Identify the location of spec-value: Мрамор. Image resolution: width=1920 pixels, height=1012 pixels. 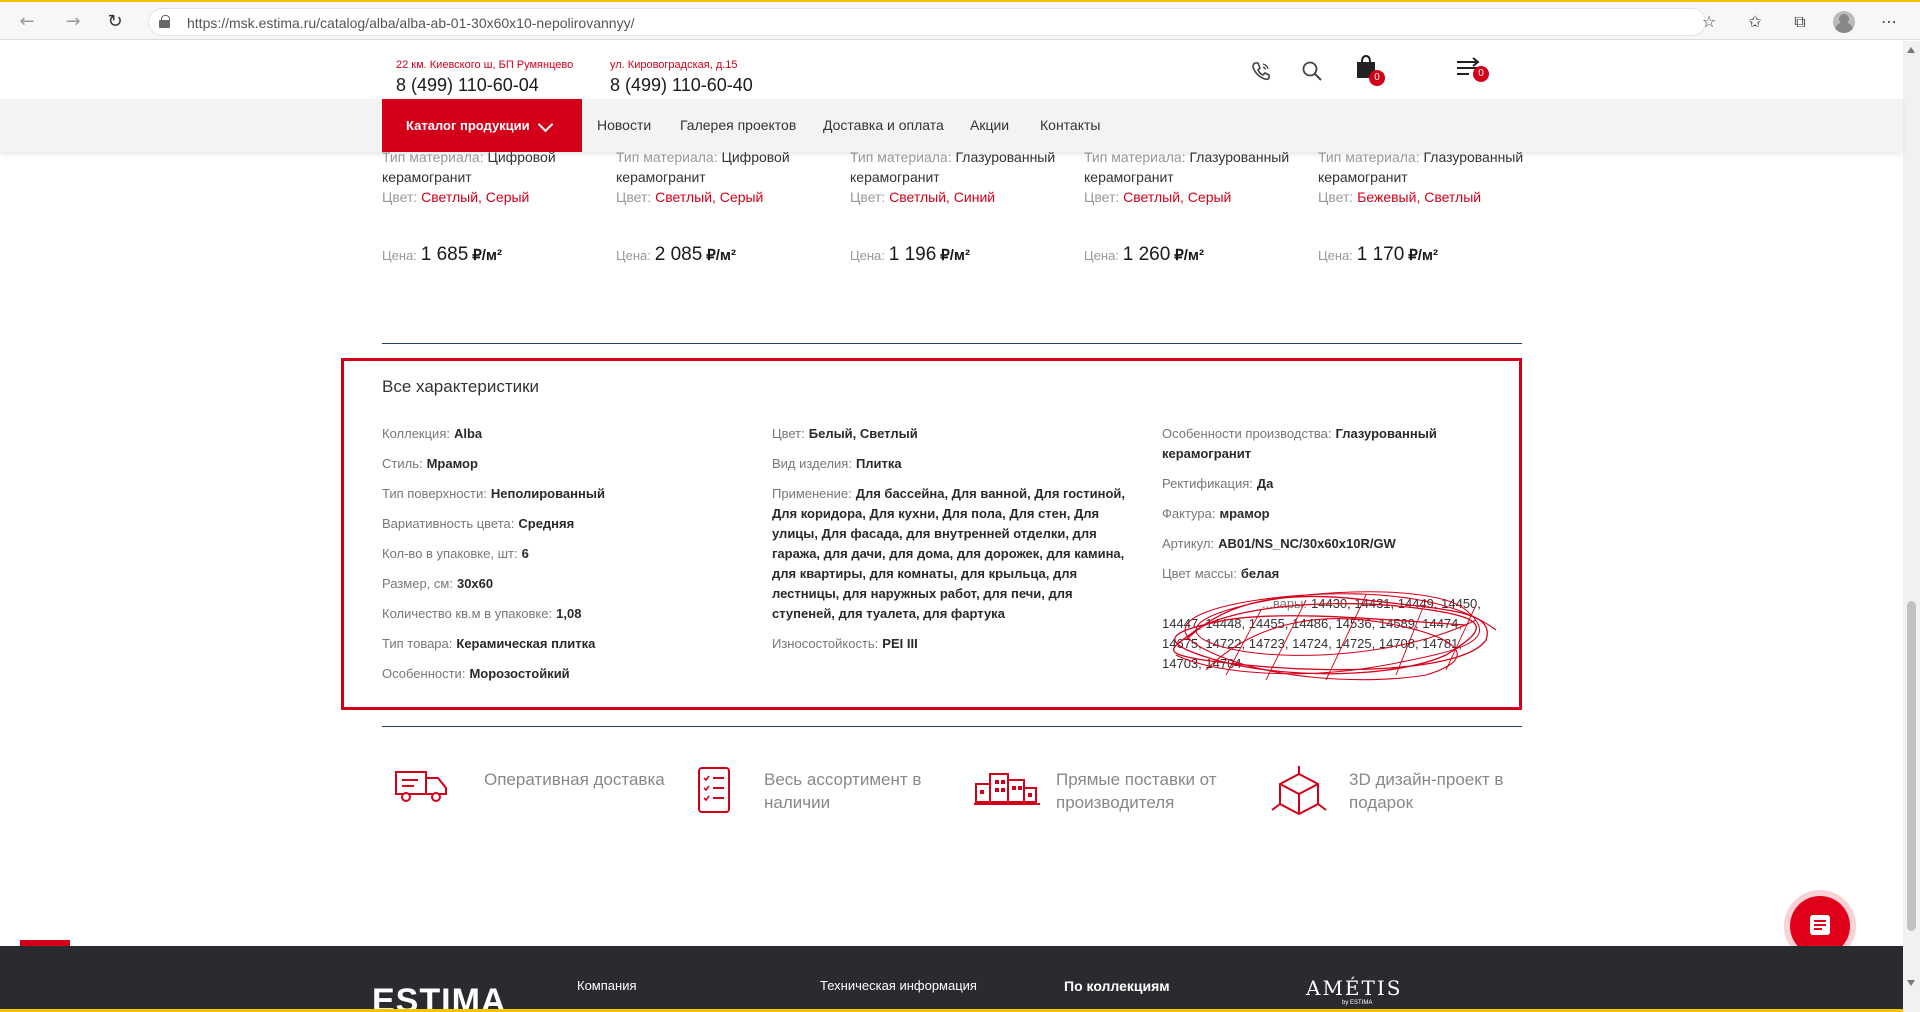
(452, 463).